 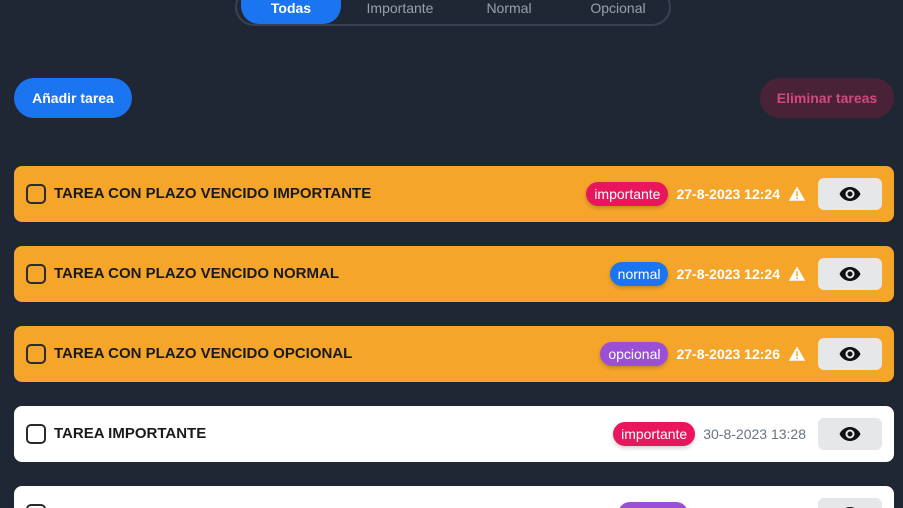 What do you see at coordinates (73, 98) in the screenshot?
I see `add-task-button: Añadir tarea` at bounding box center [73, 98].